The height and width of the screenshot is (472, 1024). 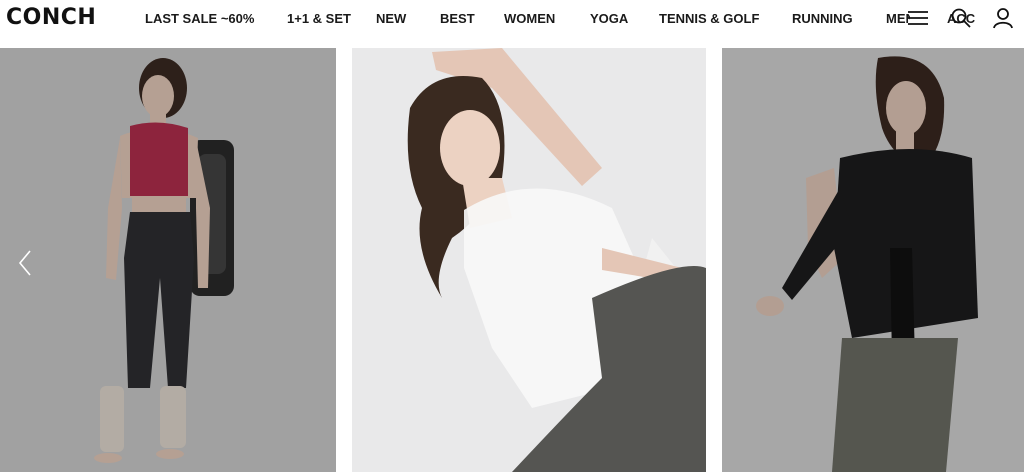 I want to click on nav-item-best: BEST, so click(x=457, y=18).